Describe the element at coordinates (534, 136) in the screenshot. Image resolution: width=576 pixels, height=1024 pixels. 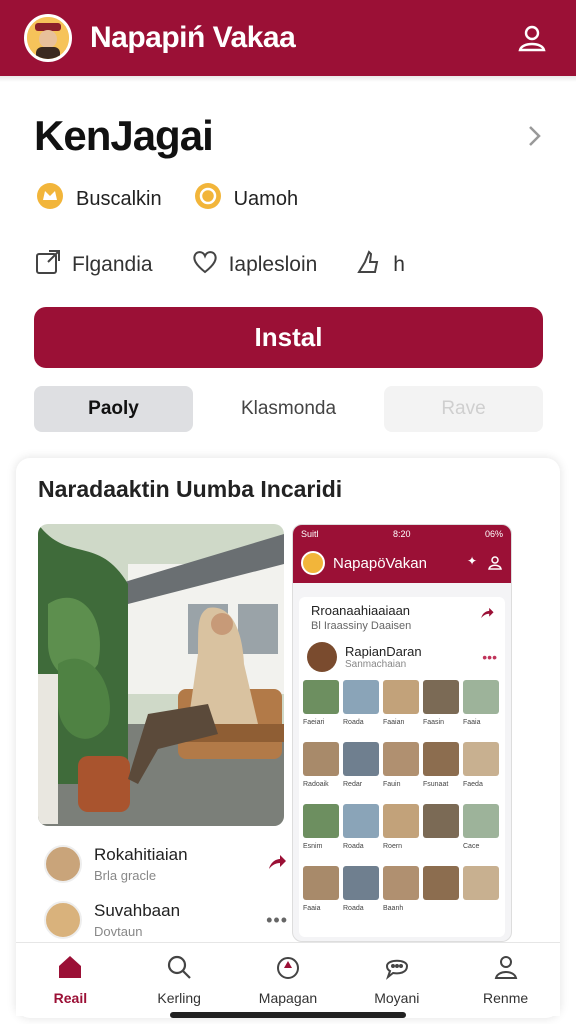
I see `chevron-right-icon` at that location.